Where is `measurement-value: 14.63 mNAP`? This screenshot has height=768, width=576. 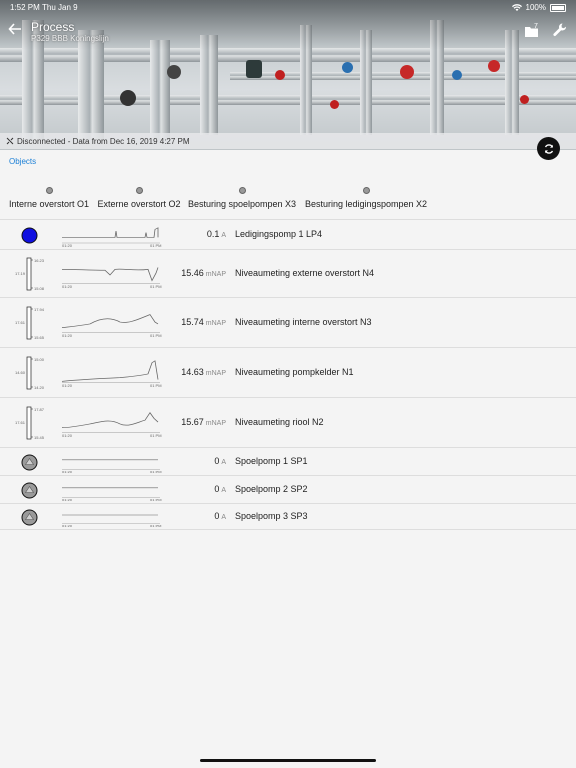
measurement-value: 14.63 mNAP is located at coordinates (203, 372).